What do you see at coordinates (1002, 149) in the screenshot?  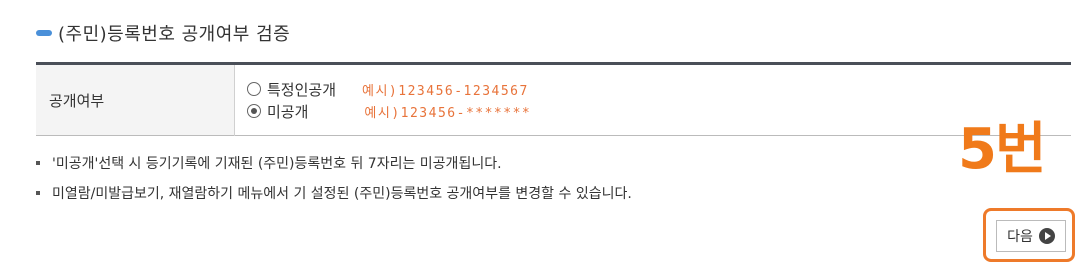 I see `step-annotation: 5번` at bounding box center [1002, 149].